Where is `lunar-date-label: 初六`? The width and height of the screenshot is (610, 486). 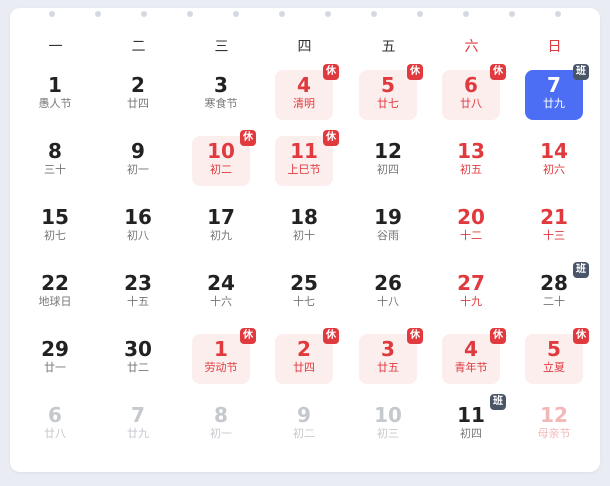 lunar-date-label: 初六 is located at coordinates (554, 169).